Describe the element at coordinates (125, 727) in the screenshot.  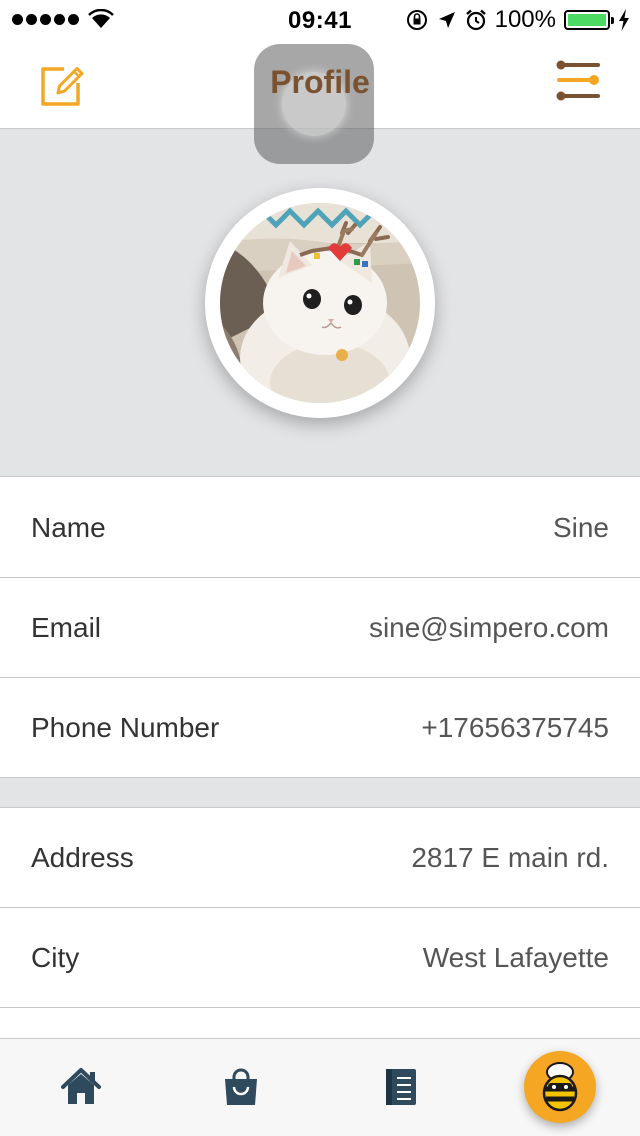
I see `phone-label: Phone Number` at that location.